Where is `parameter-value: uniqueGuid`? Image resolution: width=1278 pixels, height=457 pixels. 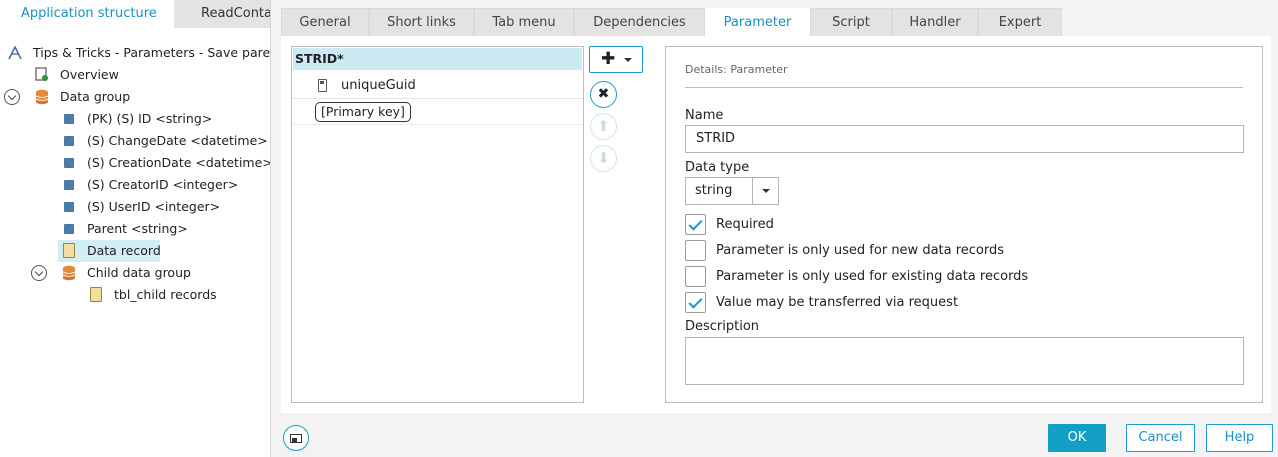 parameter-value: uniqueGuid is located at coordinates (378, 85).